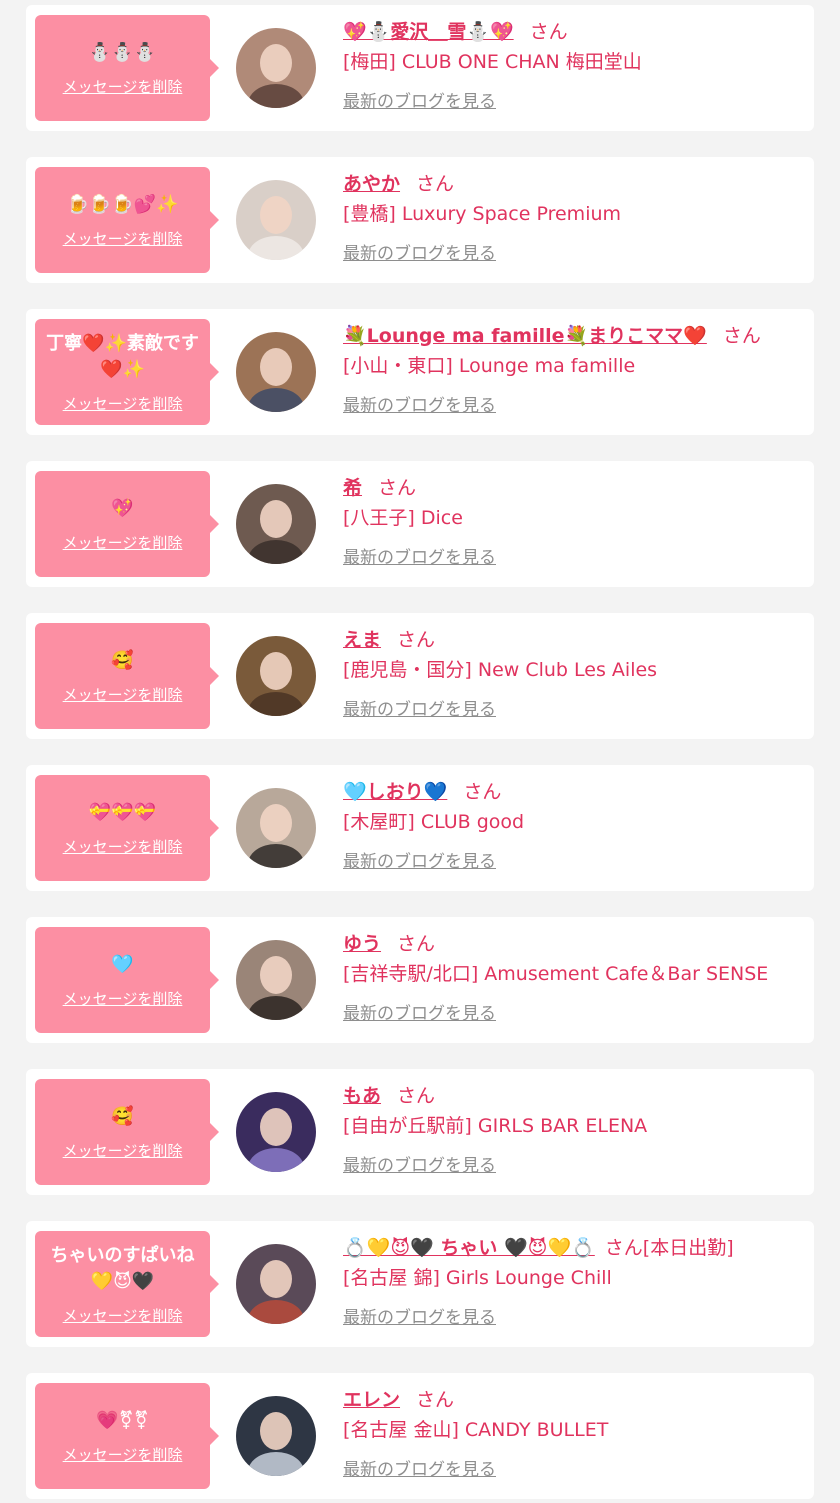  Describe the element at coordinates (428, 30) in the screenshot. I see `cast-name-link: 💖⛄愛沢＿雪⛄💖` at that location.